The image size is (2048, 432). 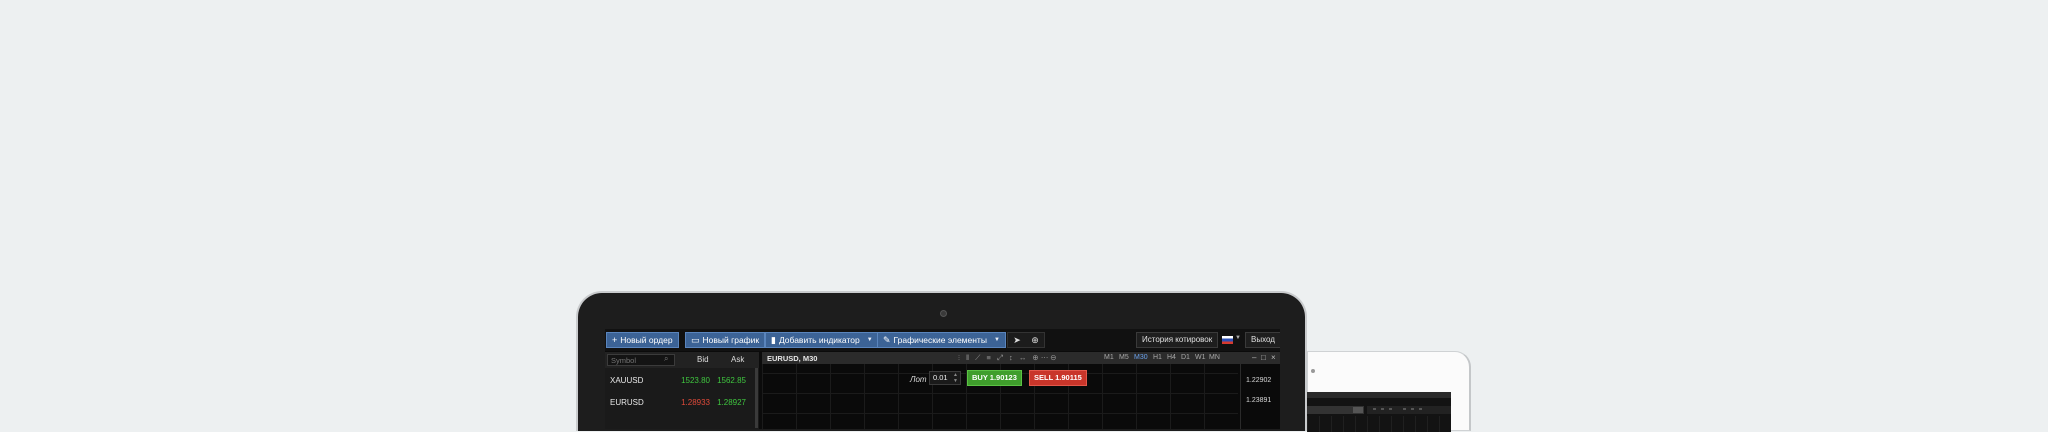 I want to click on table-row: EURUSD 1.28933 1.28927, so click(x=680, y=402).